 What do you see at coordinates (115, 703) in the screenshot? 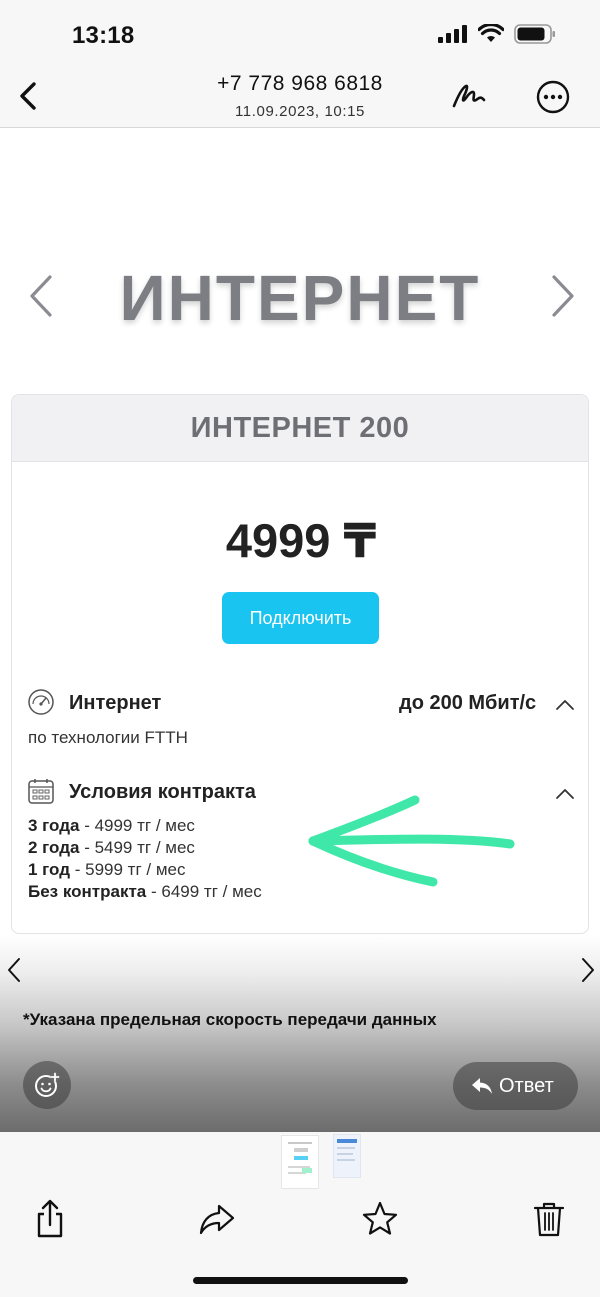
I see `internet-section-title: Интернет` at bounding box center [115, 703].